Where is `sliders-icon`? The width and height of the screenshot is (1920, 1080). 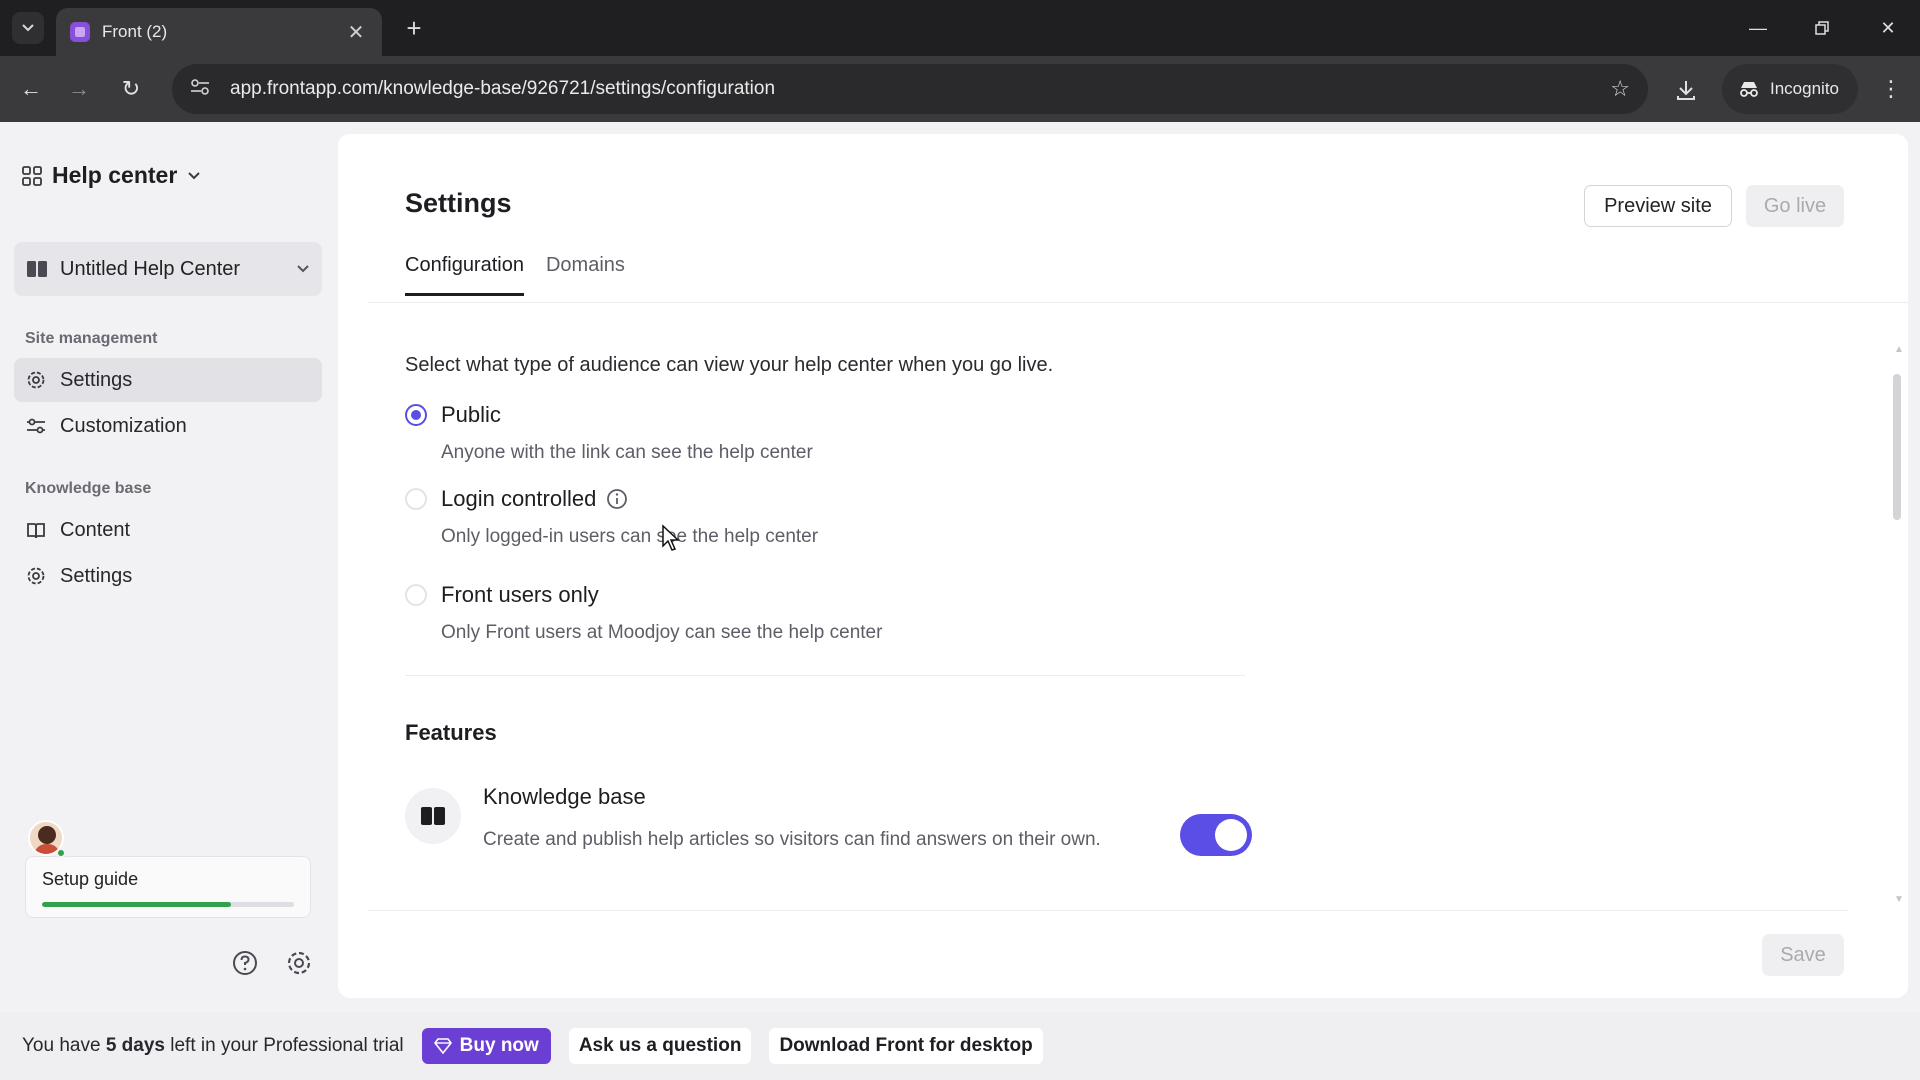 sliders-icon is located at coordinates (36, 426).